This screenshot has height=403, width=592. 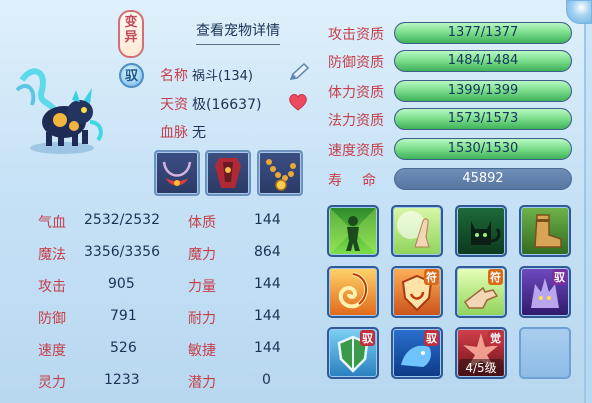 What do you see at coordinates (356, 63) in the screenshot?
I see `defense-aptitude-label: 防御资质` at bounding box center [356, 63].